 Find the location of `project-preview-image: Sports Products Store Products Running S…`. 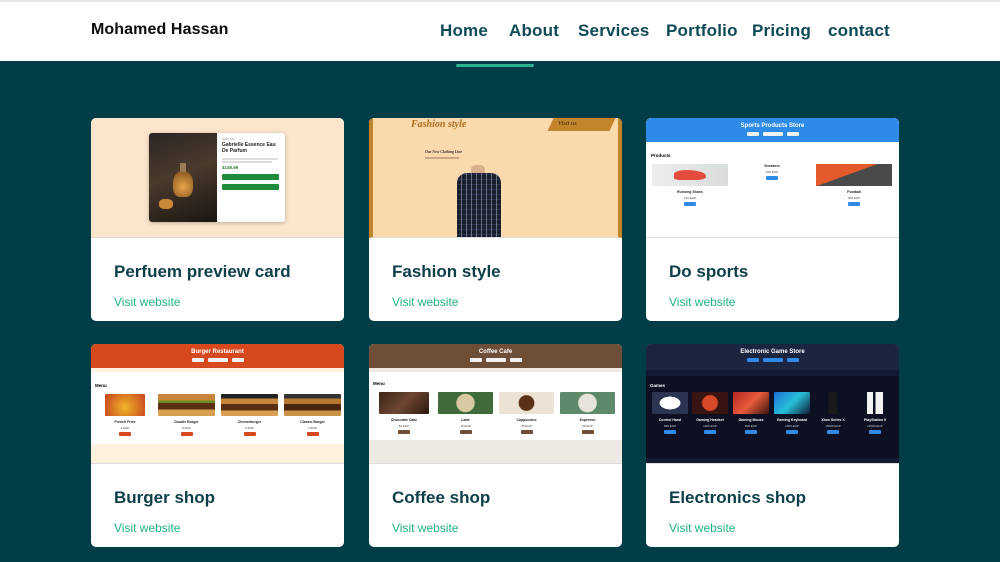

project-preview-image: Sports Products Store Products Running S… is located at coordinates (772, 178).